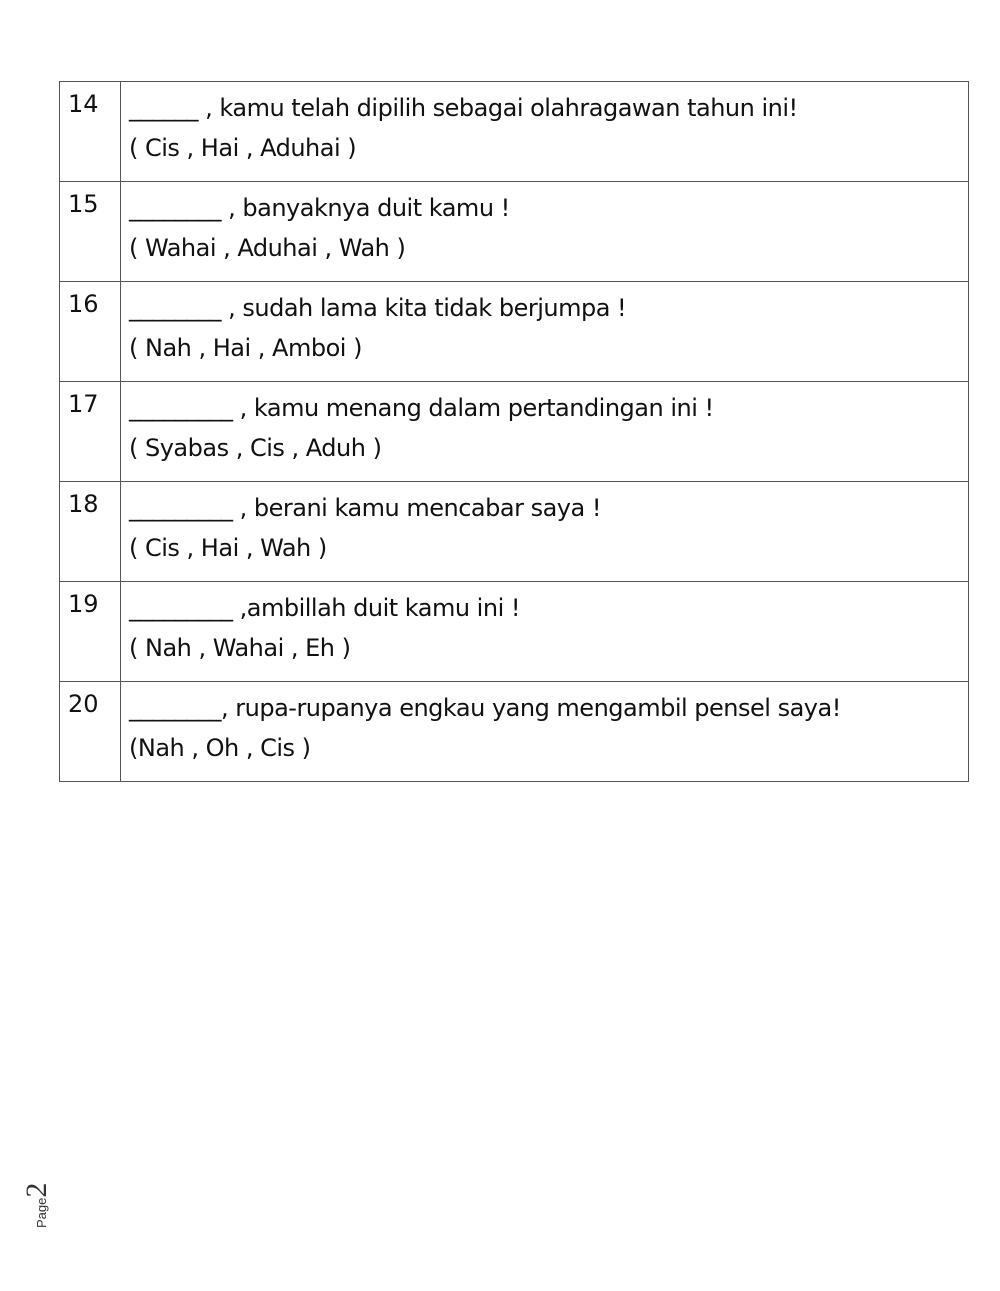 The height and width of the screenshot is (1291, 1000). What do you see at coordinates (90, 731) in the screenshot?
I see `question-number: 20` at bounding box center [90, 731].